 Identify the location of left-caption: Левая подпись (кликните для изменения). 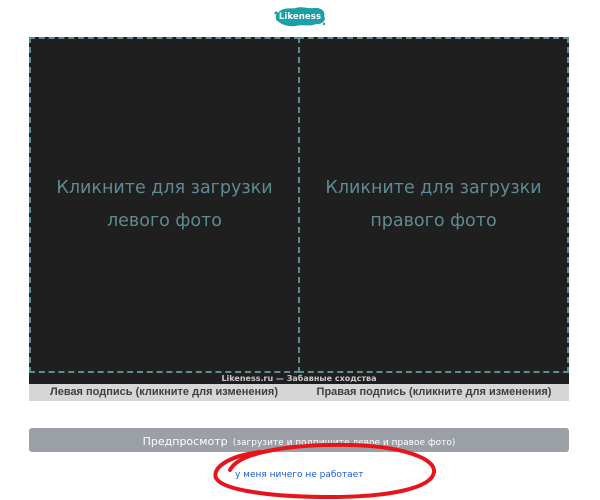
(164, 392).